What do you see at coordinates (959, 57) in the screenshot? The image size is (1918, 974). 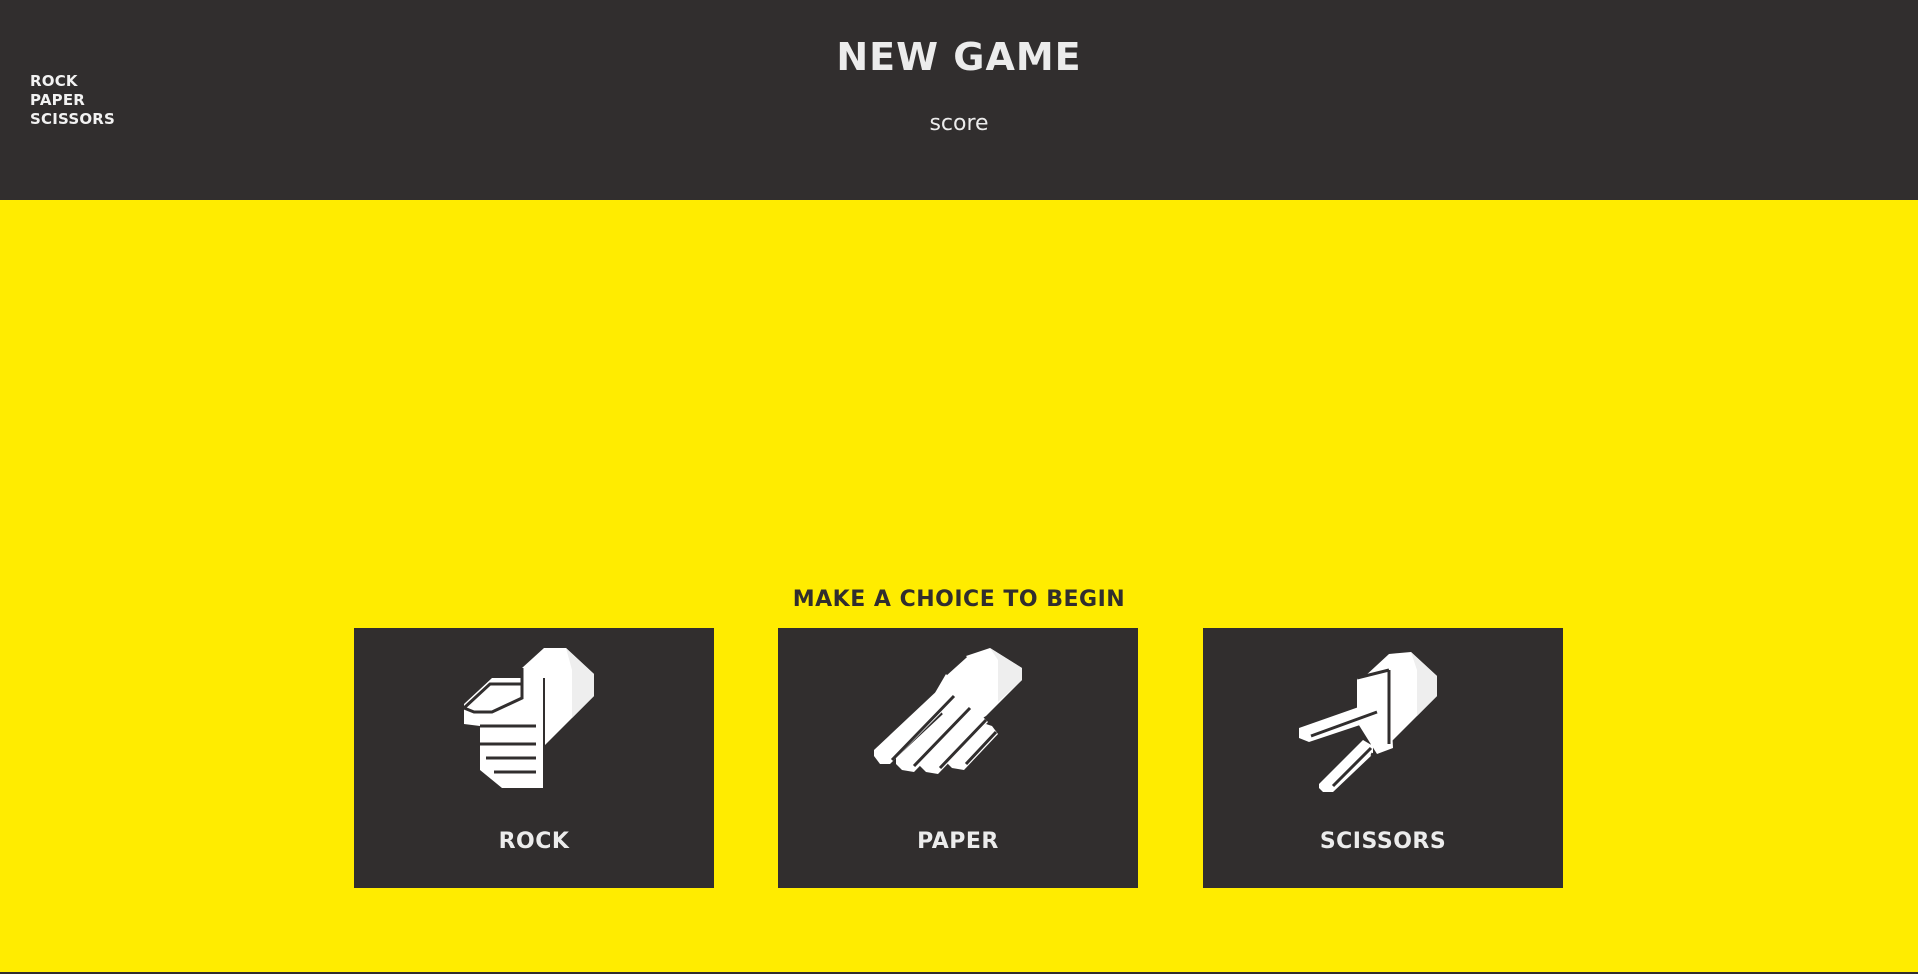 I see `new-game-button: NEW GAME` at bounding box center [959, 57].